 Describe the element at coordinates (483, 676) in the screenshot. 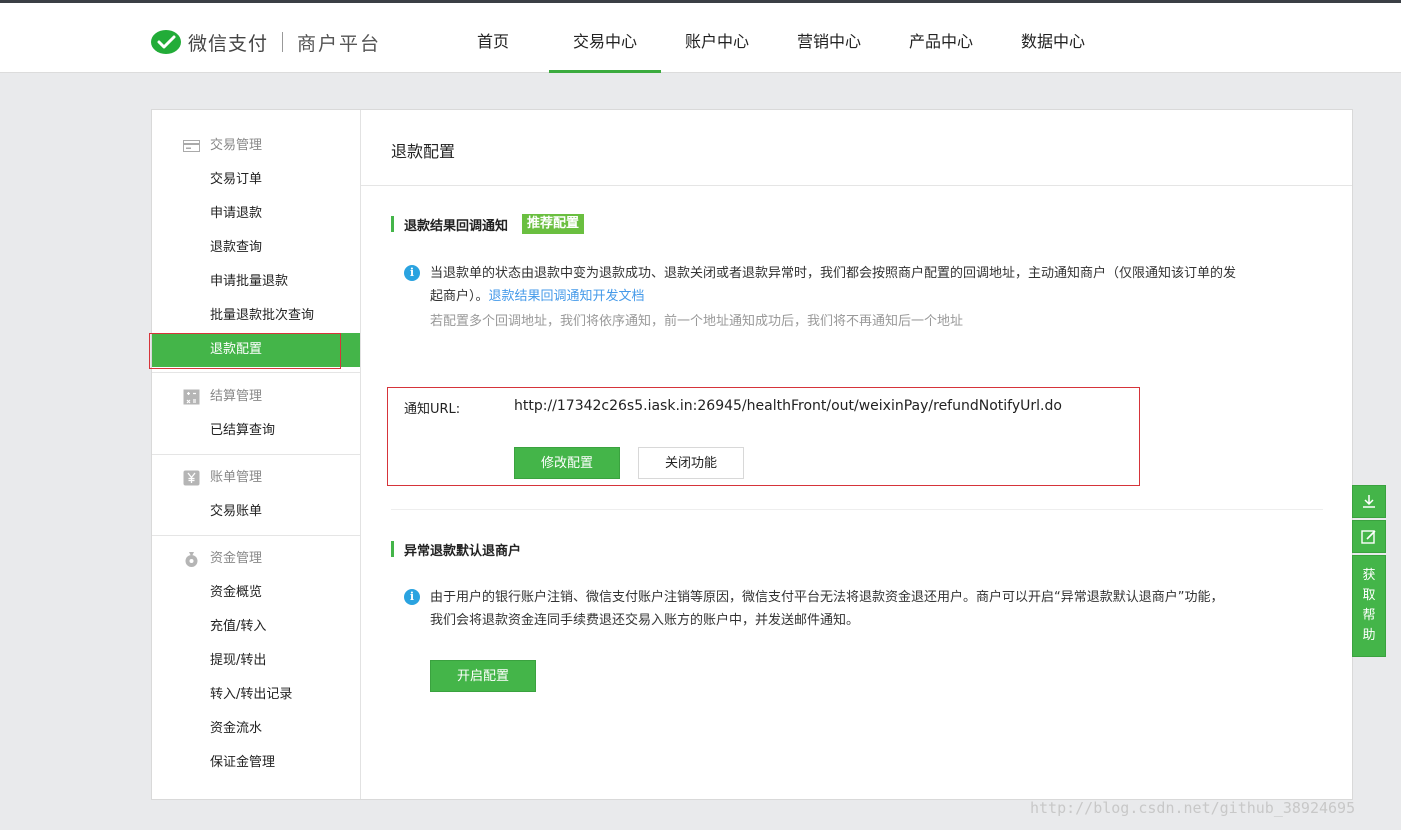

I see `enable-config-button: 开启配置` at that location.